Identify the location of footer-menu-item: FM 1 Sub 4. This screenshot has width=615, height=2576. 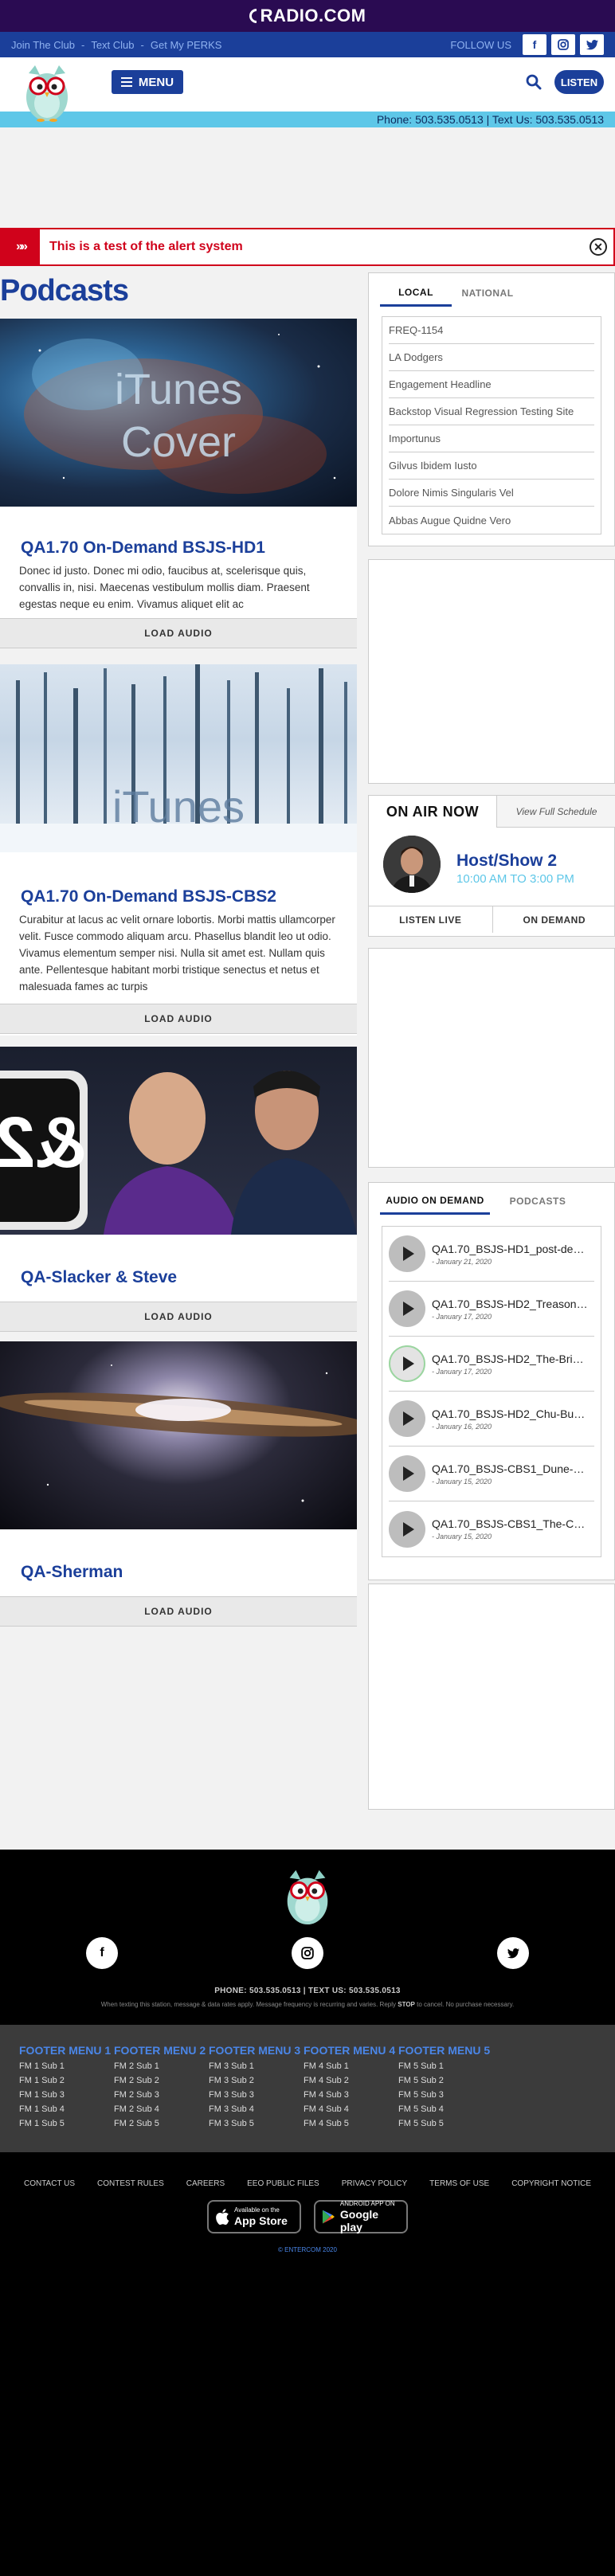
(66, 2111).